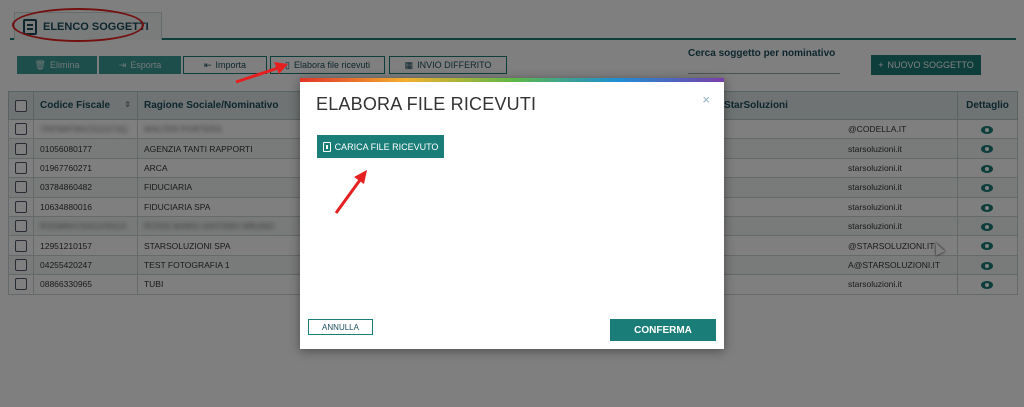  I want to click on modal-color-stripe, so click(512, 80).